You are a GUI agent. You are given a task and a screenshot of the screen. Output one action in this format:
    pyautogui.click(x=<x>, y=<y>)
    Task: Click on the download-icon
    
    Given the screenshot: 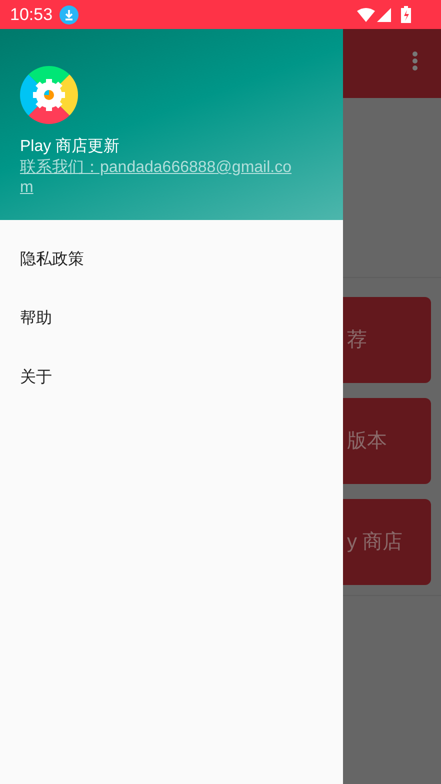 What is the action you would take?
    pyautogui.click(x=68, y=14)
    